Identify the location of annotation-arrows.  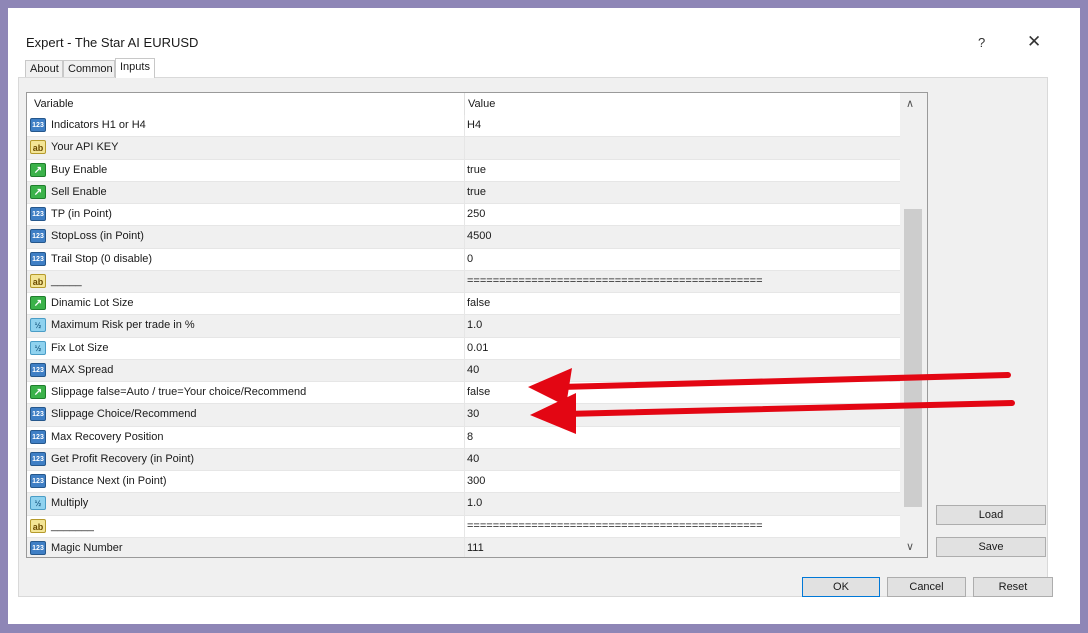
(771, 401).